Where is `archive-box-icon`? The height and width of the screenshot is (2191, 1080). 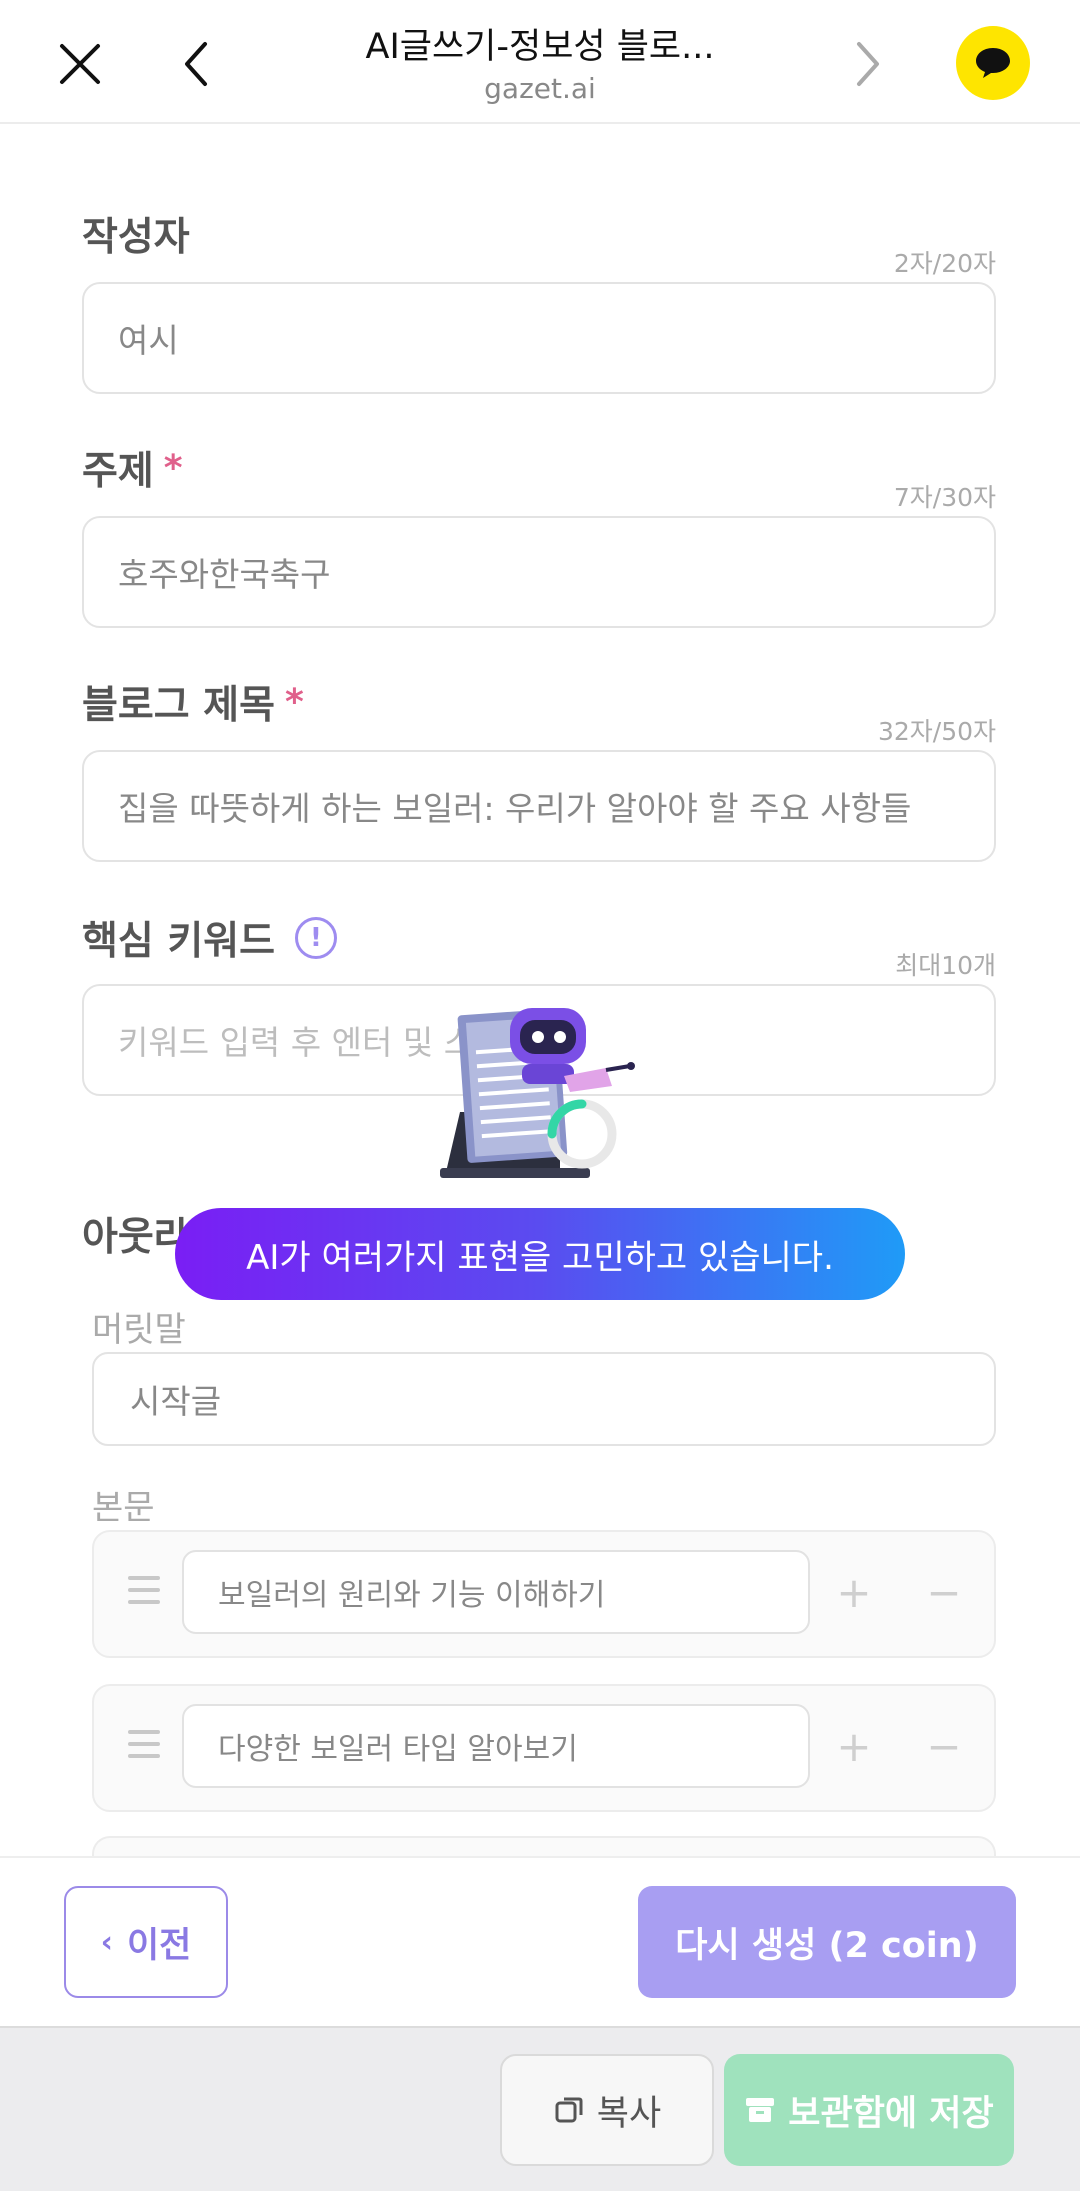 archive-box-icon is located at coordinates (760, 2110).